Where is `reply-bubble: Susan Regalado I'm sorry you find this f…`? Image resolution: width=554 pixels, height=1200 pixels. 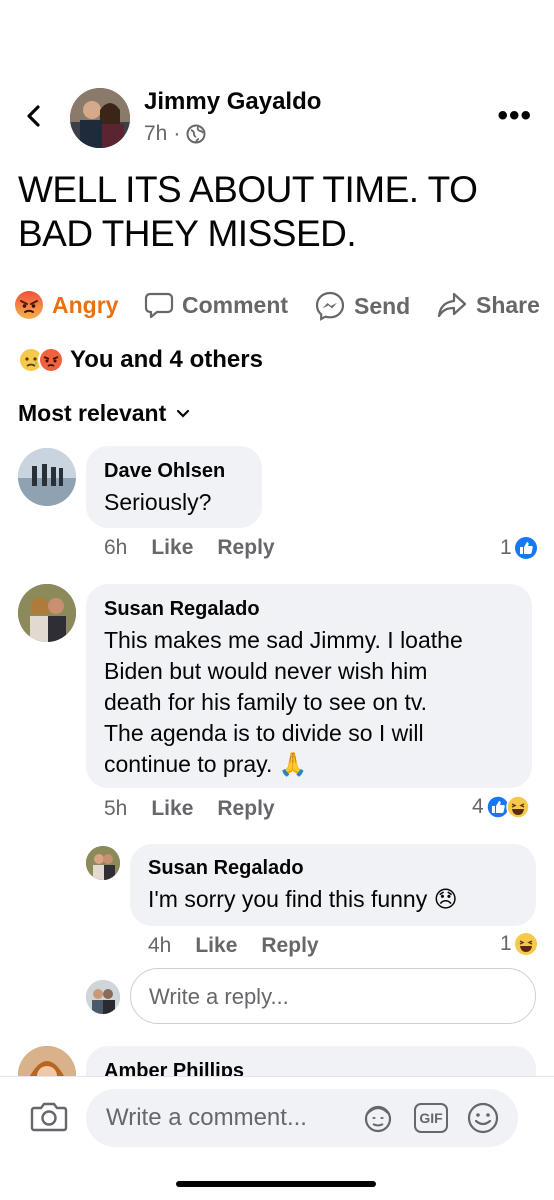
reply-bubble: Susan Regalado I'm sorry you find this f… is located at coordinates (333, 885).